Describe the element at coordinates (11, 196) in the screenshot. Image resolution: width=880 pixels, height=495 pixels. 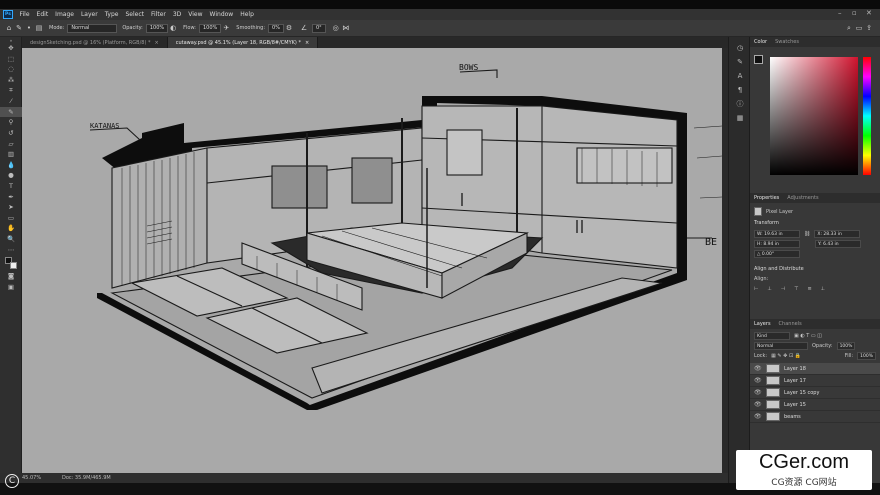
I see `pen-tool-icon: ✒` at that location.